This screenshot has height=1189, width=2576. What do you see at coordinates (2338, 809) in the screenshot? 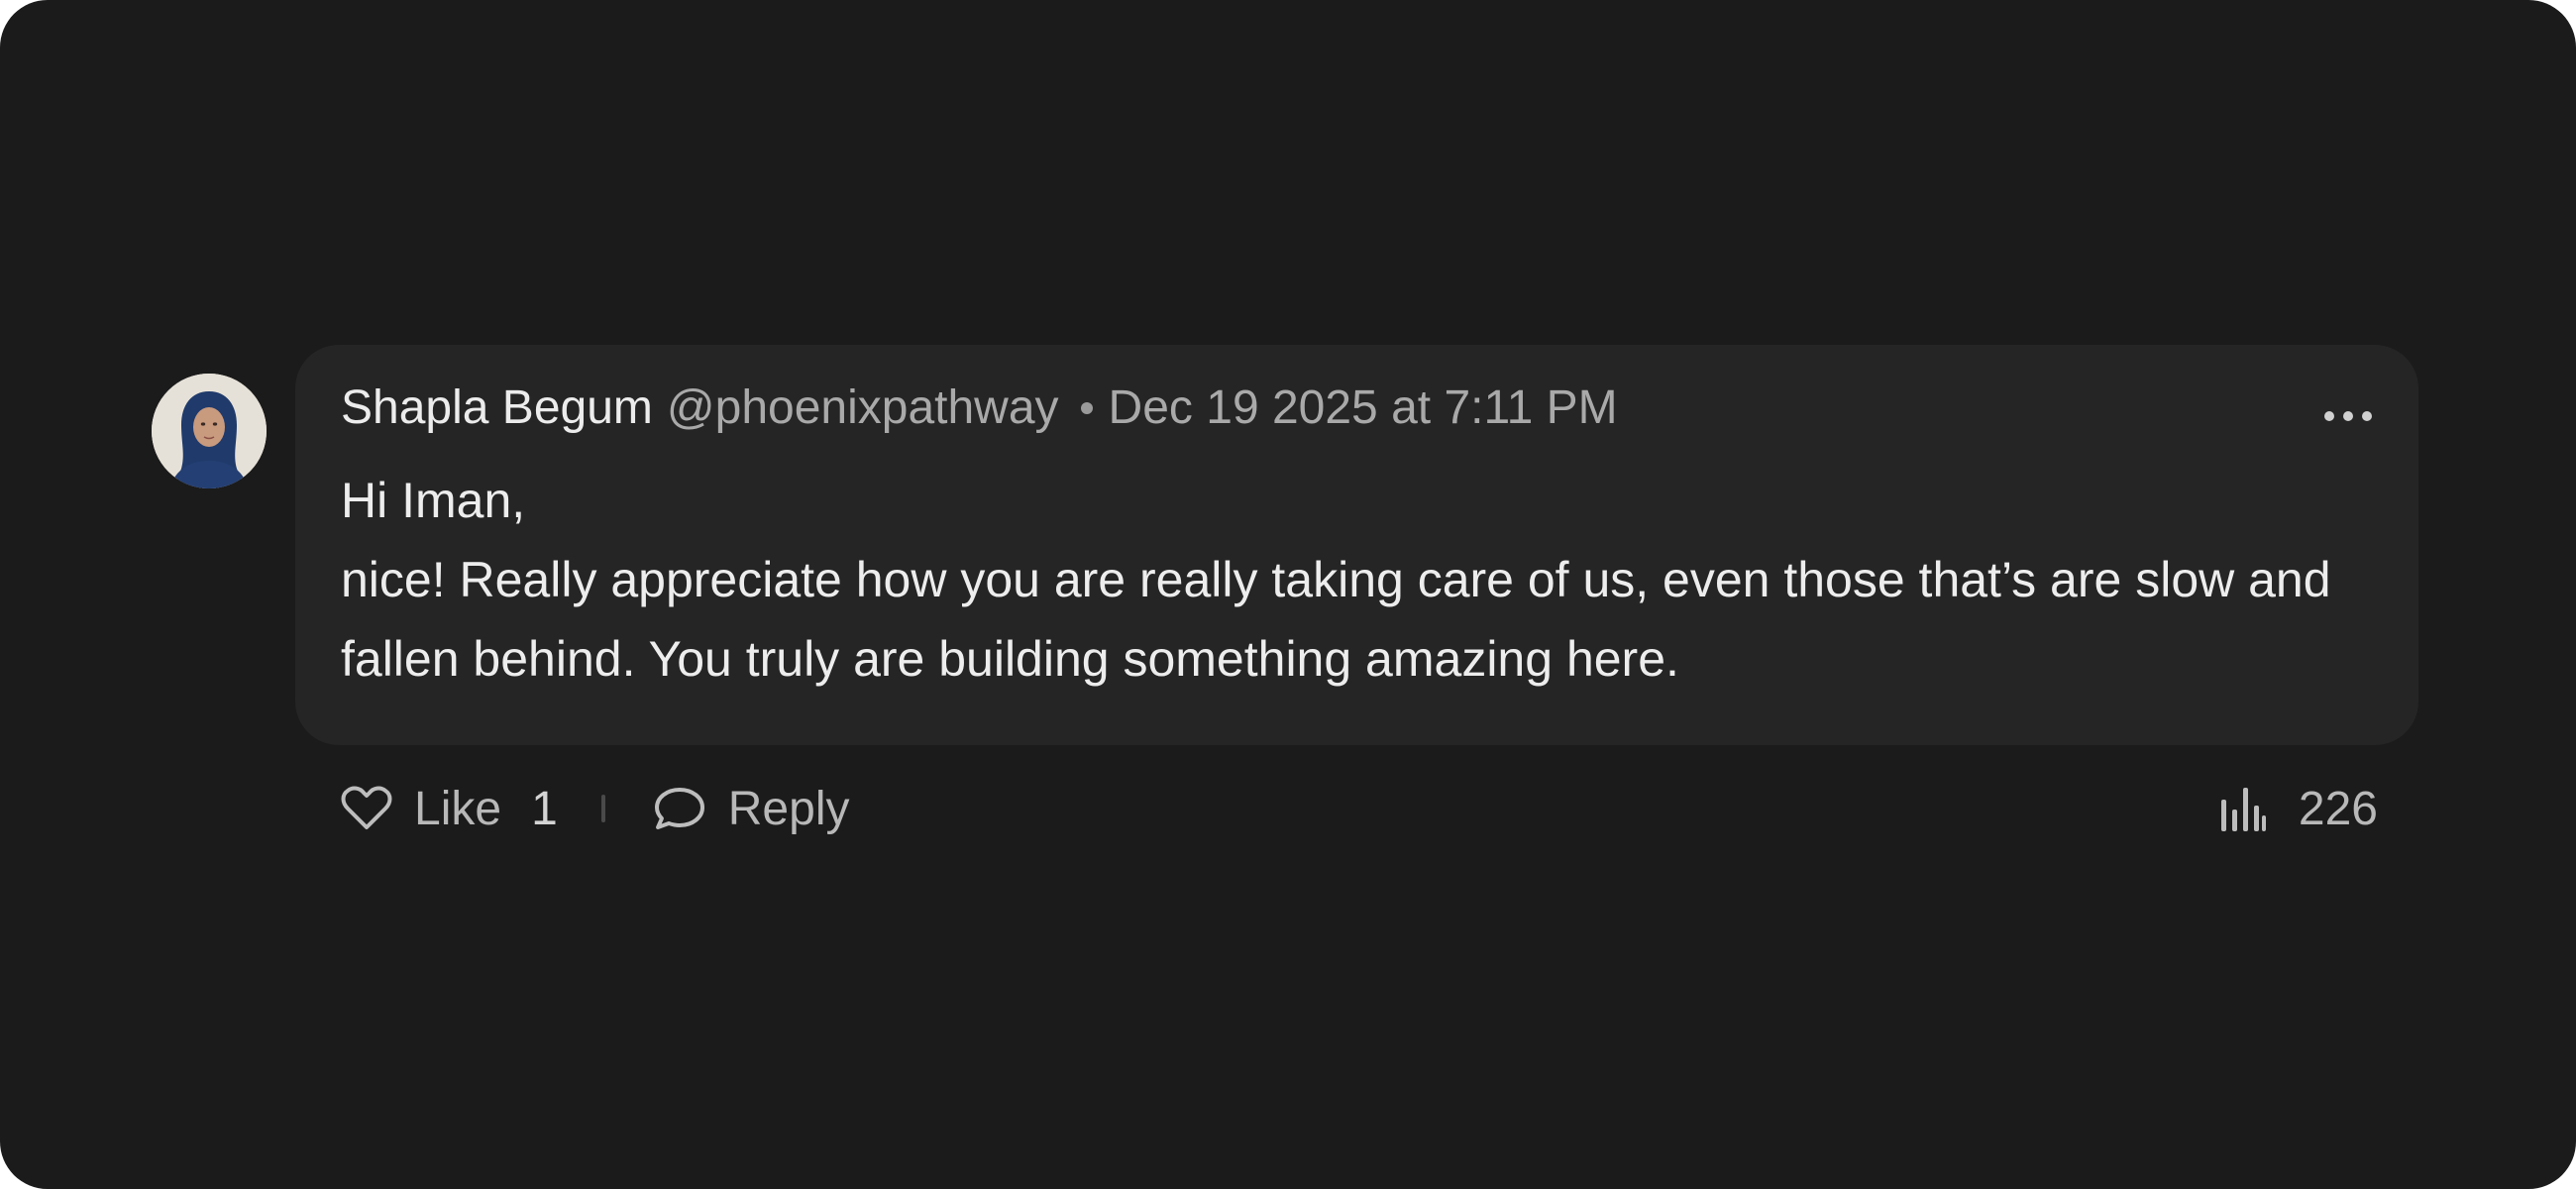
I see `views-count: 226` at bounding box center [2338, 809].